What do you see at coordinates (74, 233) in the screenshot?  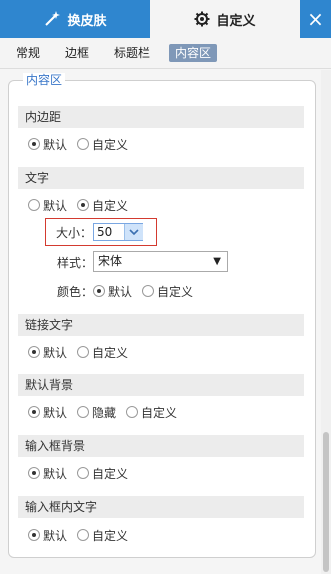 I see `size-label: 大小：` at bounding box center [74, 233].